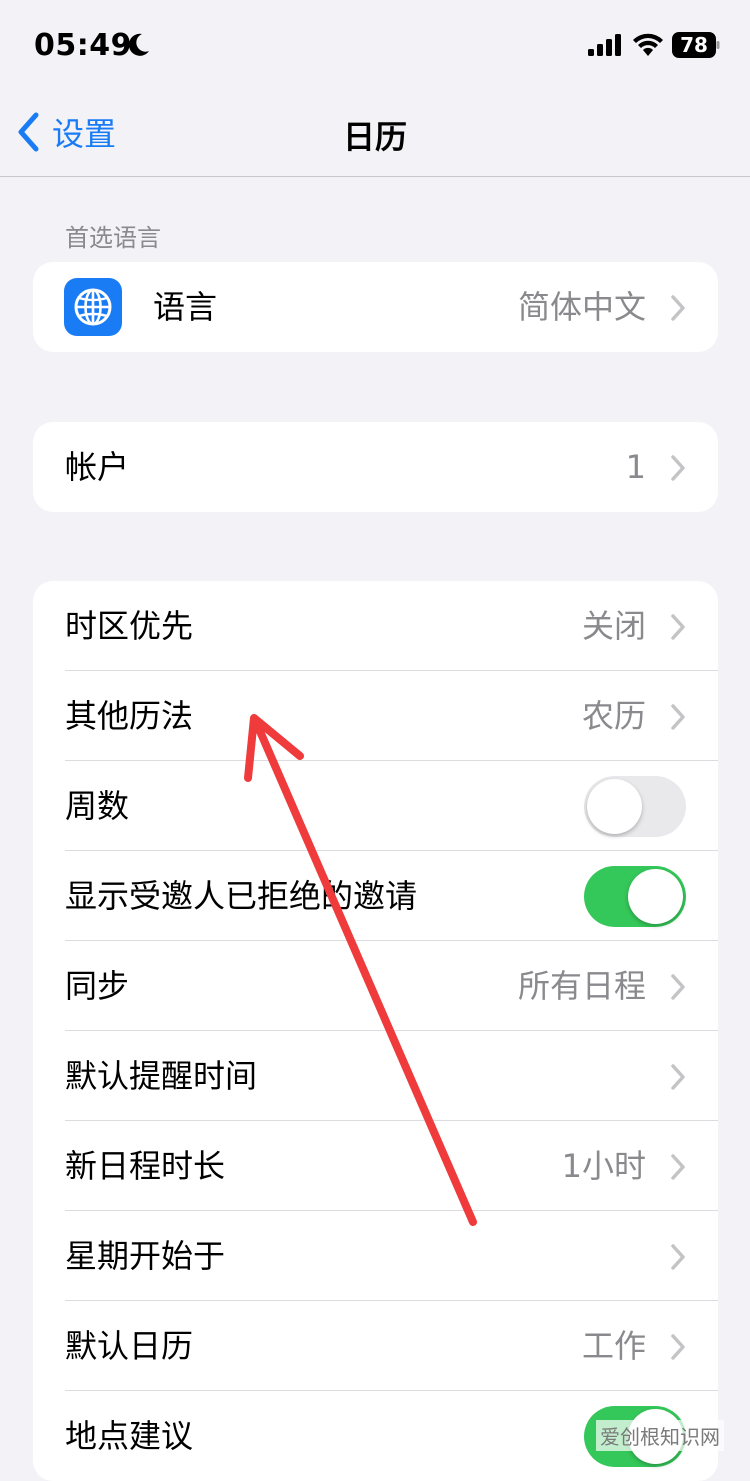 Image resolution: width=750 pixels, height=1481 pixels. I want to click on watermark: 爱创根知识网, so click(660, 1435).